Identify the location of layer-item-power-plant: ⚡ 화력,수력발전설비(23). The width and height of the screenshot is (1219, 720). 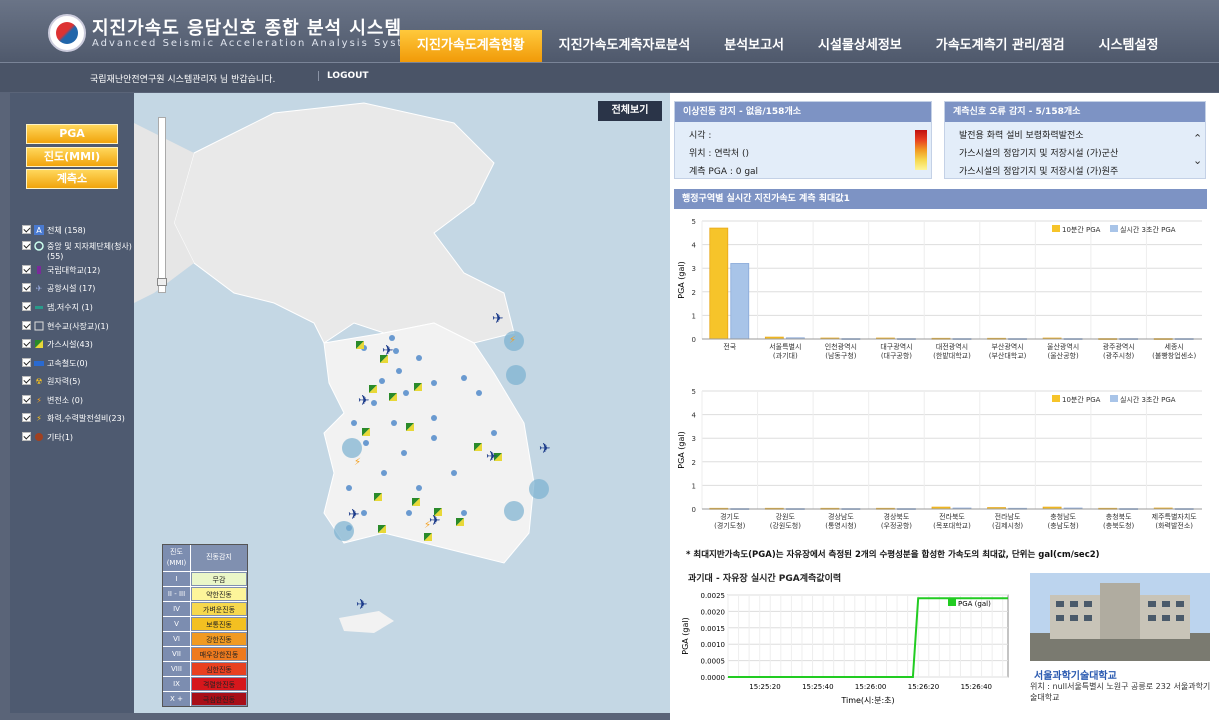
(78, 418).